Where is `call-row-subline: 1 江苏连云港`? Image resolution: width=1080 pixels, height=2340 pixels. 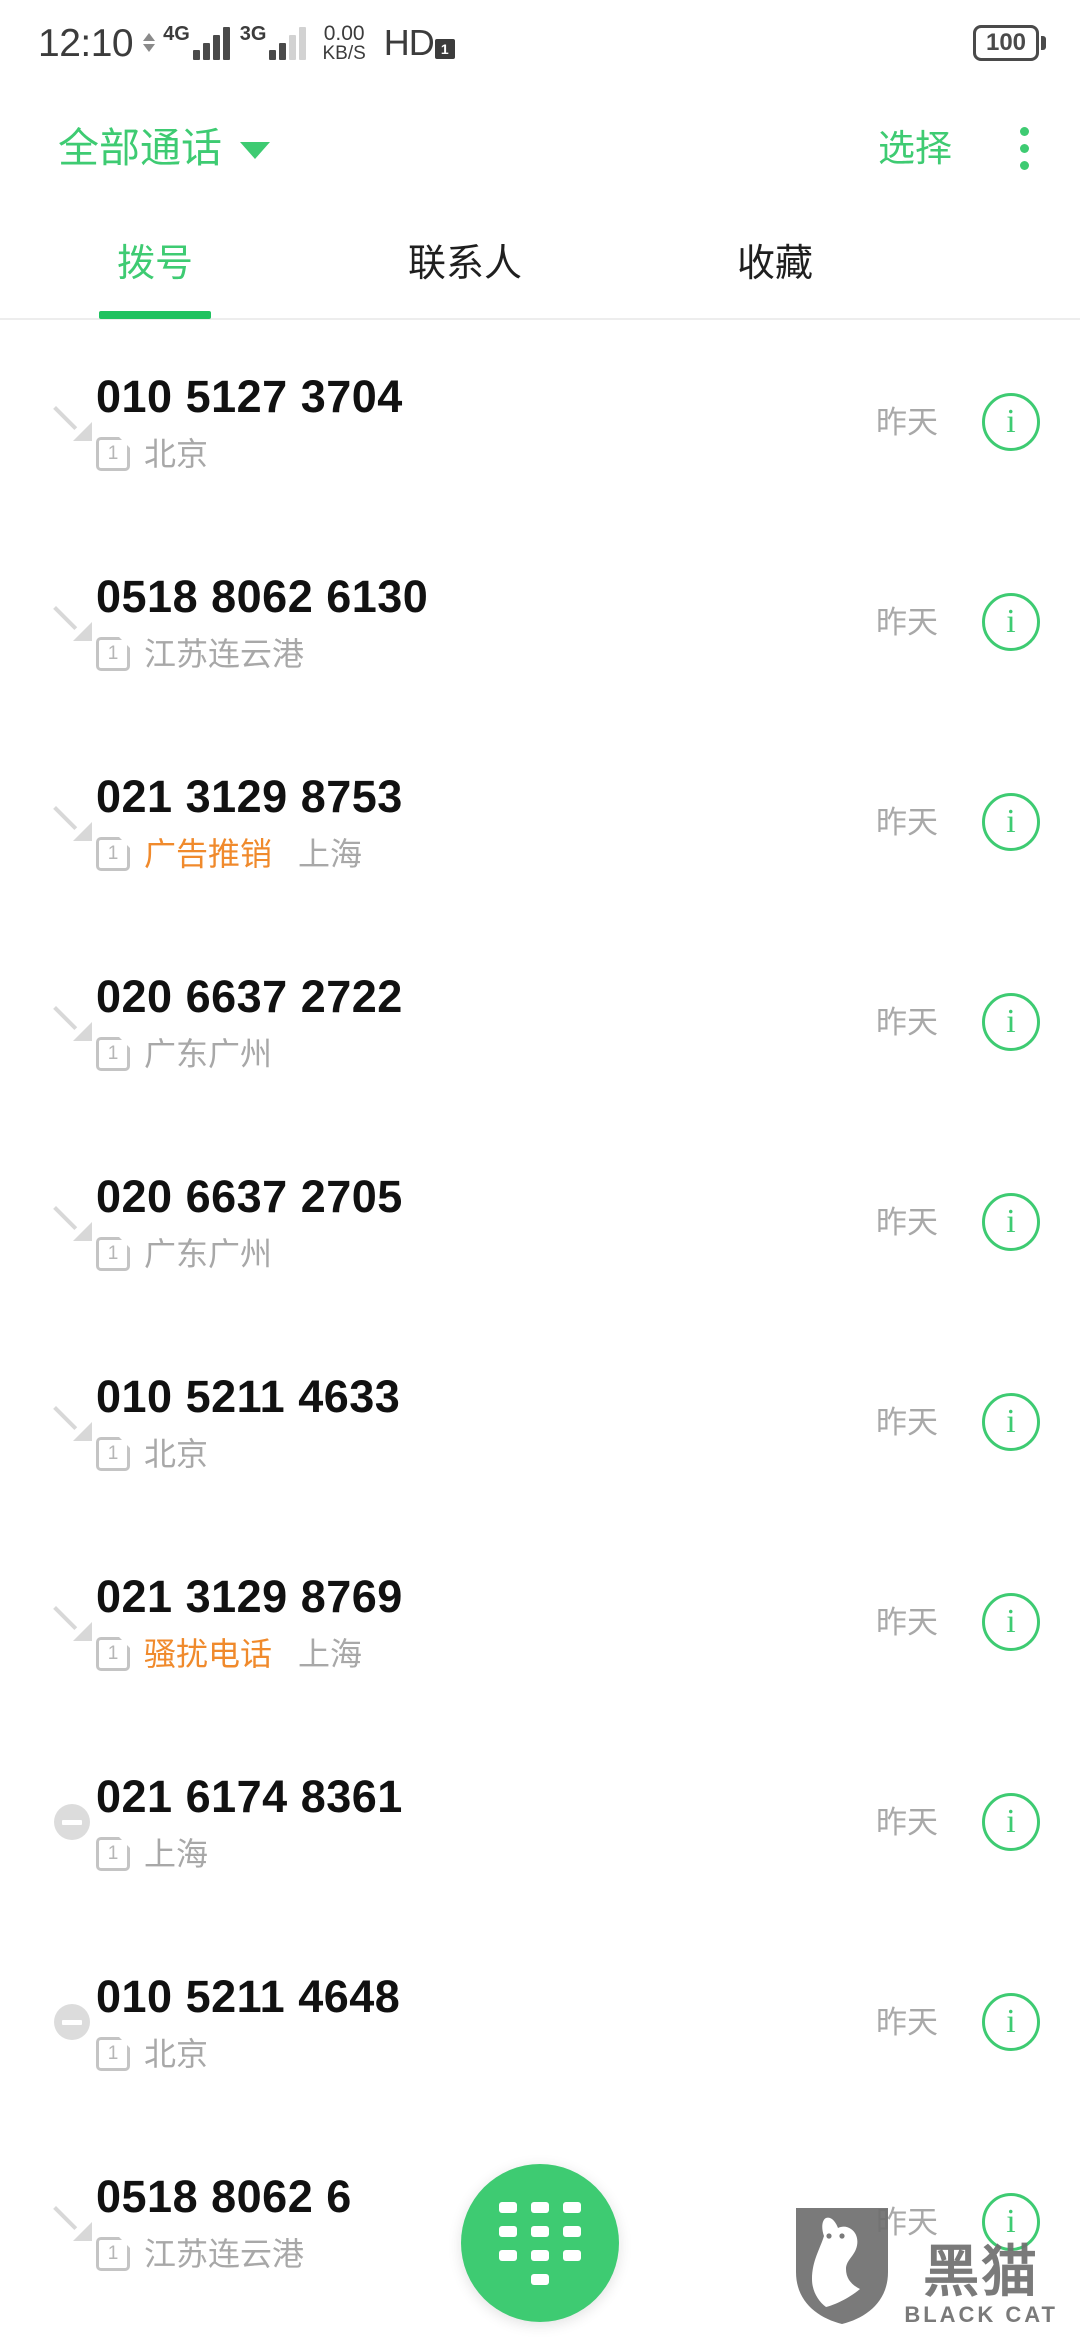 call-row-subline: 1 江苏连云港 is located at coordinates (486, 653).